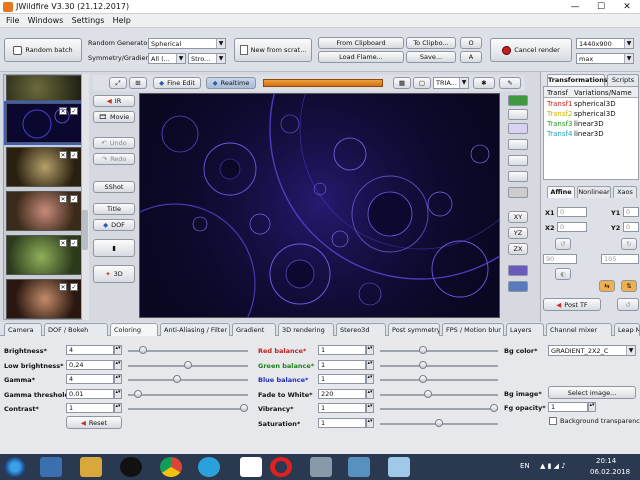 This screenshot has width=640, height=480. What do you see at coordinates (171, 467) in the screenshot?
I see `chrome-icon` at bounding box center [171, 467].